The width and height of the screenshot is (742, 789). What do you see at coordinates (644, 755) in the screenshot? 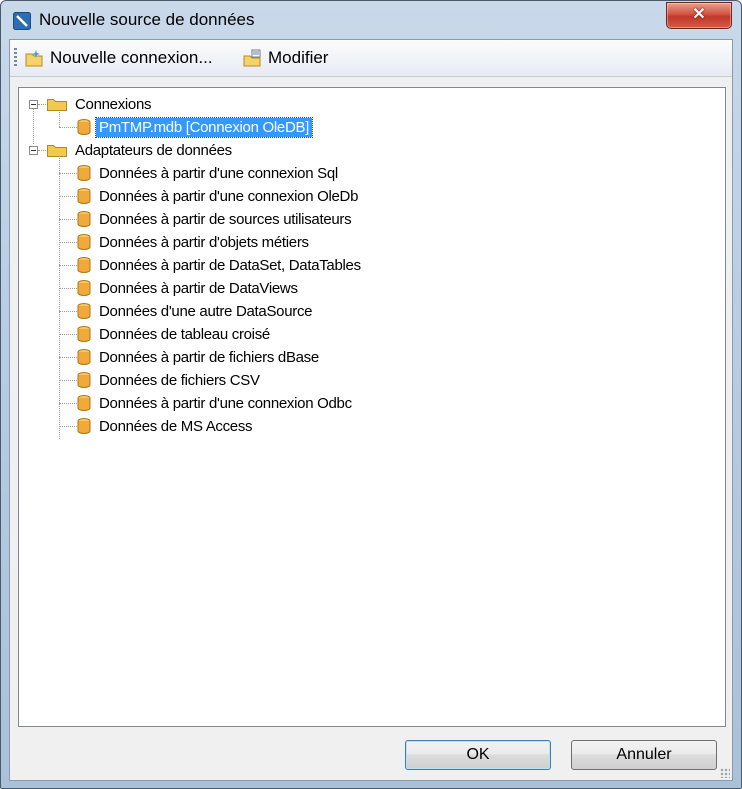
I see `cancel-button: Annuler` at bounding box center [644, 755].